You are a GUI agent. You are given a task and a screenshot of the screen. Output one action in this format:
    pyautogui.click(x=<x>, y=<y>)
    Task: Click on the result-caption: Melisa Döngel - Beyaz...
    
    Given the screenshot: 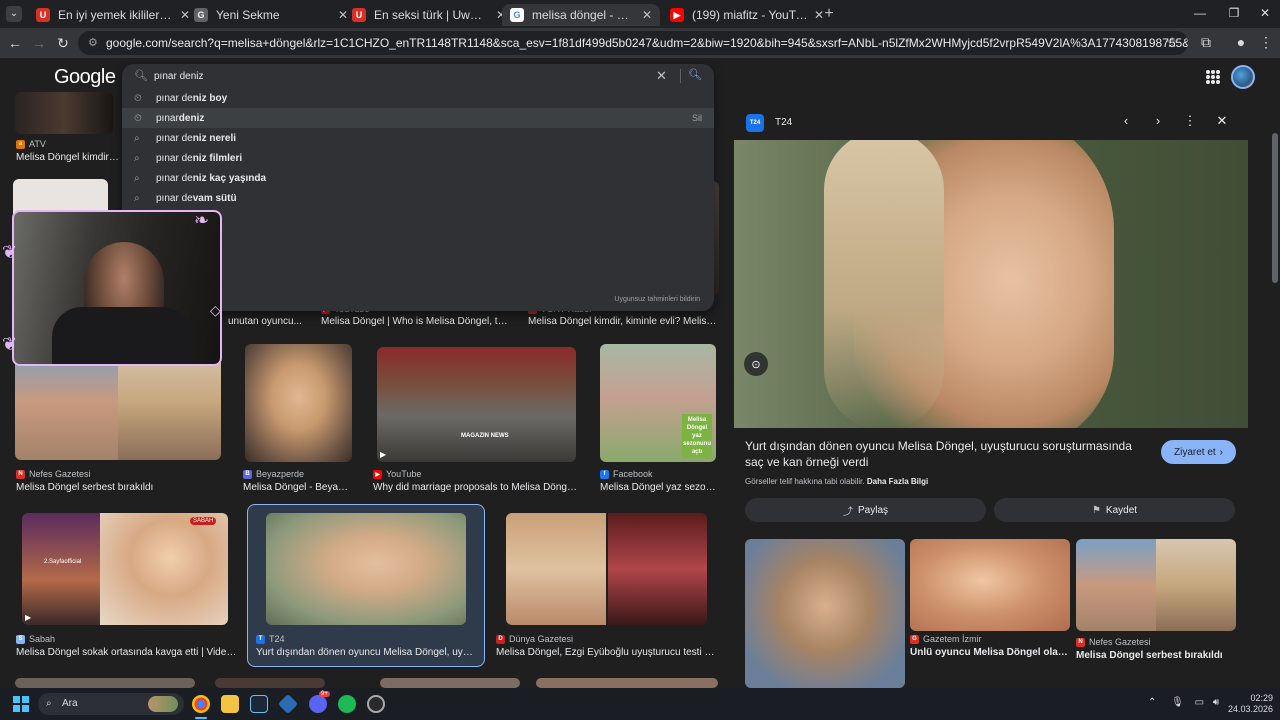 What is the action you would take?
    pyautogui.click(x=297, y=487)
    